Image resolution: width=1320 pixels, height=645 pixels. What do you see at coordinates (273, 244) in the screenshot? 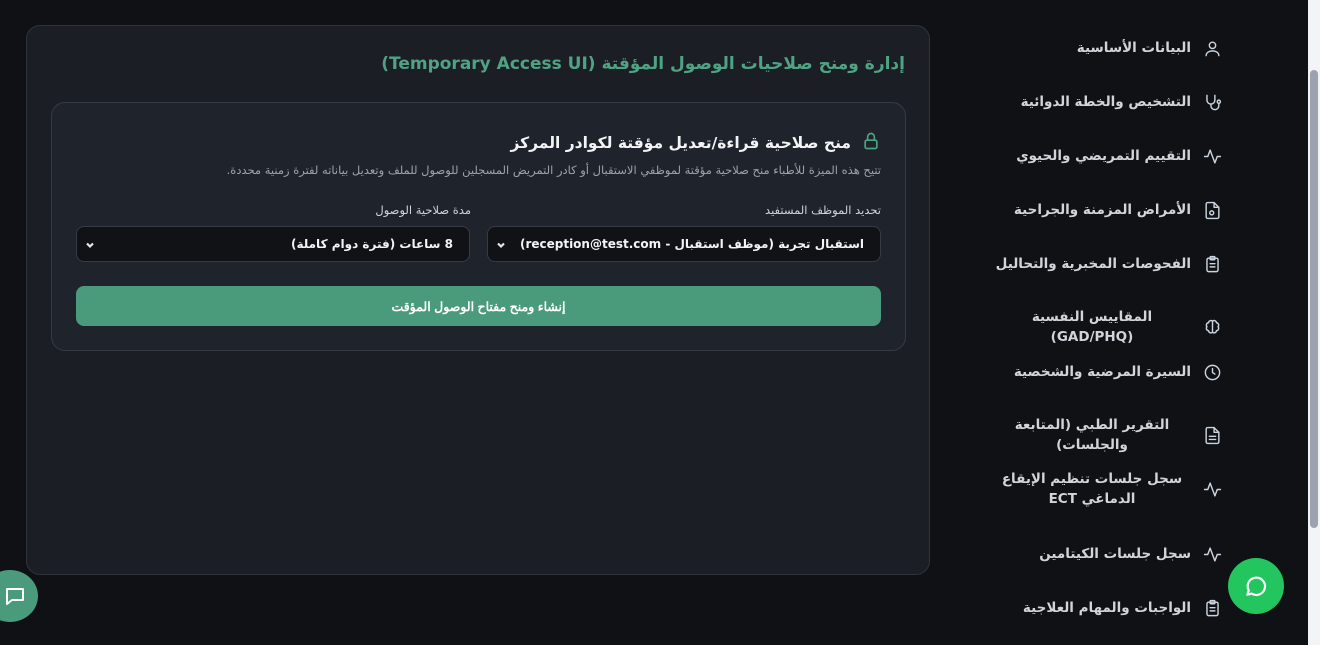
I see `duration-select: 8 ساعات (فترة دوام كاملة)` at bounding box center [273, 244].